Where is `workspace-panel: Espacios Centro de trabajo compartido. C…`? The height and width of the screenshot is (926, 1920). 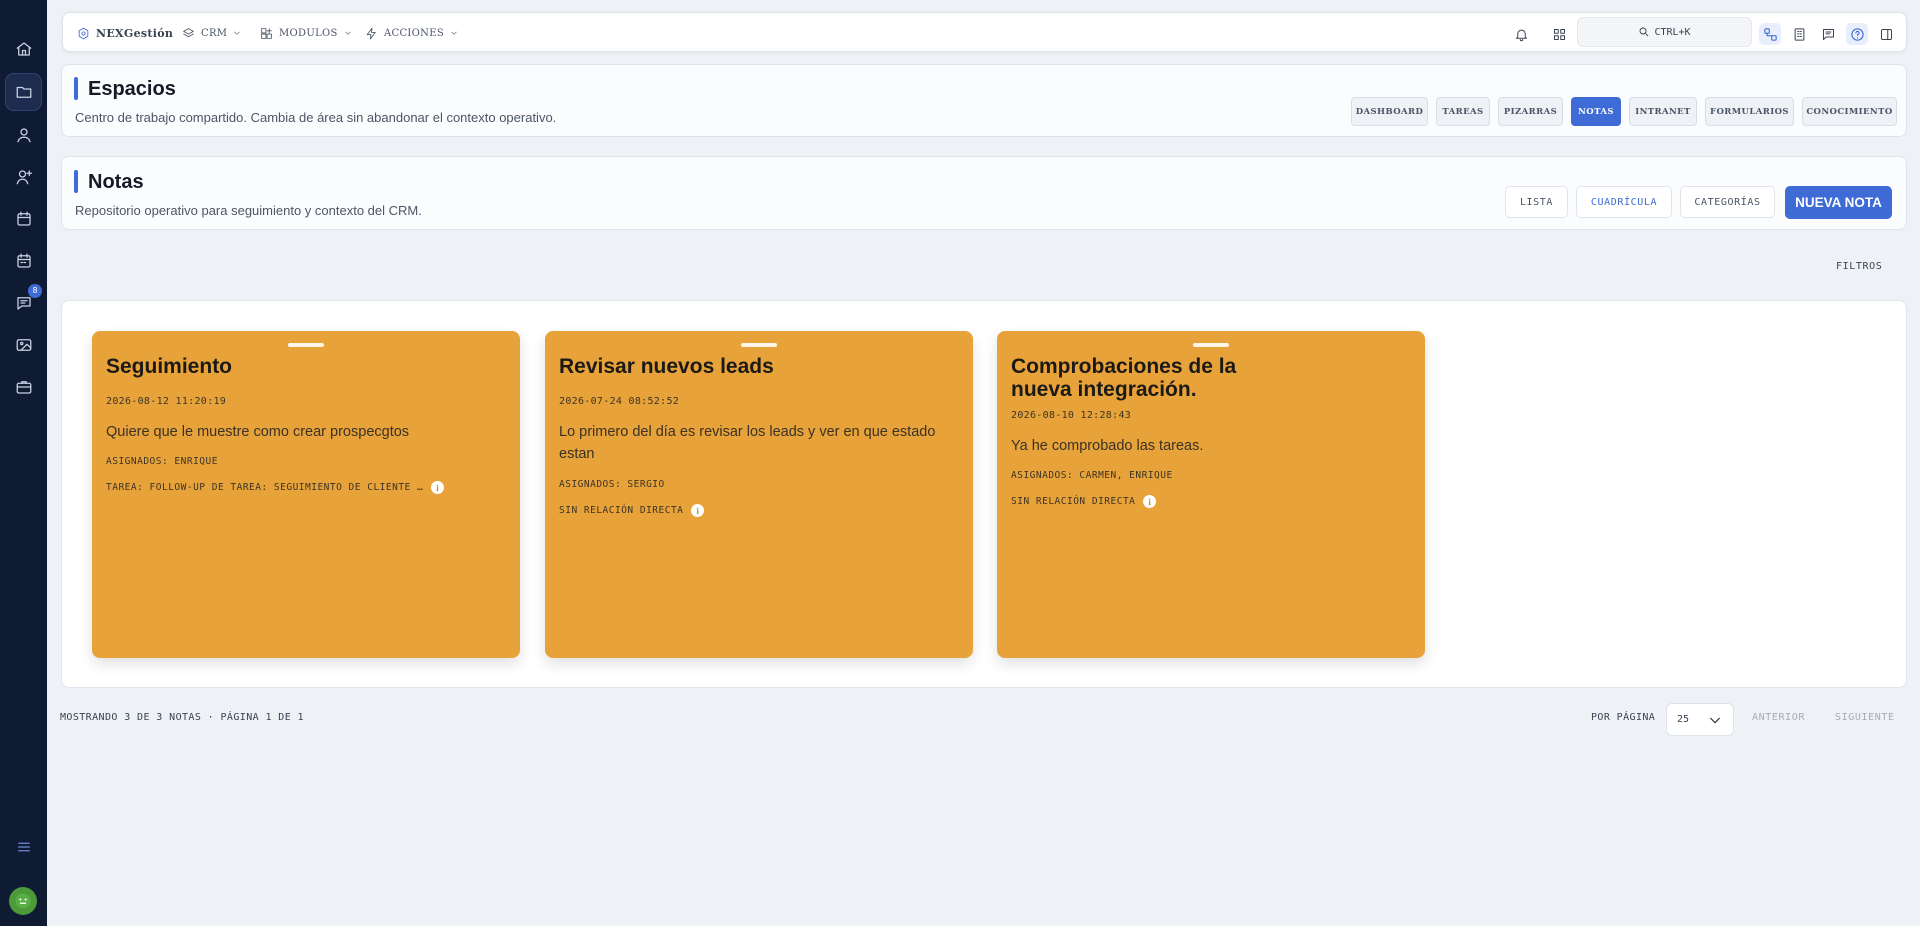 workspace-panel: Espacios Centro de trabajo compartido. C… is located at coordinates (984, 100).